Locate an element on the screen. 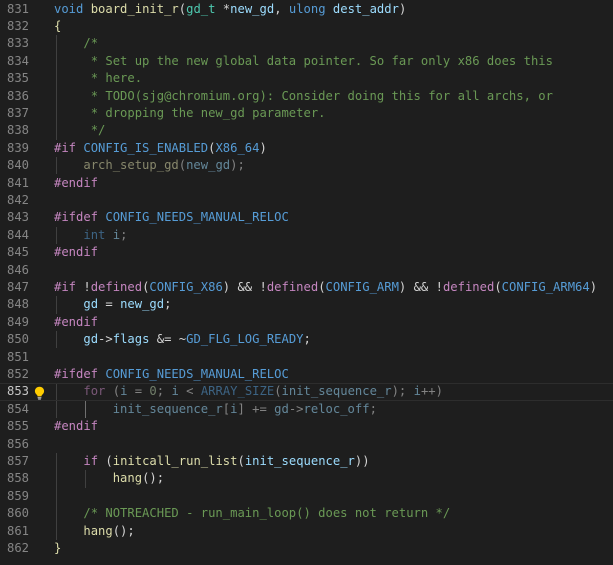 This screenshot has height=565, width=613. code-line: 854 init_sequence_r[i] += gd->reloc_off; is located at coordinates (306, 409).